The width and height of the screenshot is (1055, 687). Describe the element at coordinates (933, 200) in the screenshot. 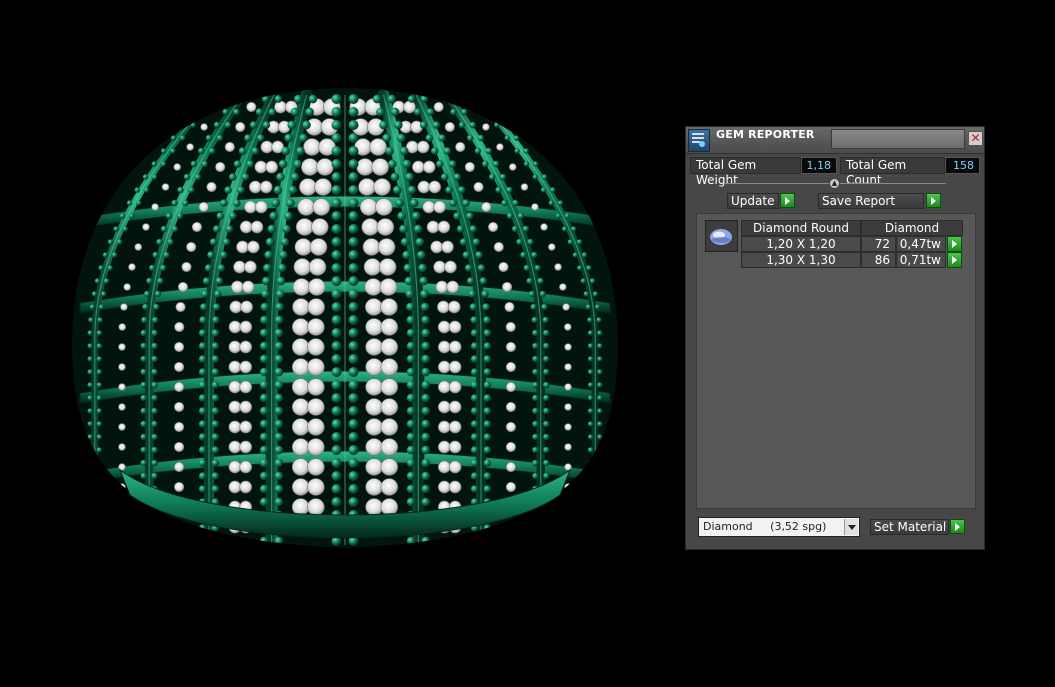

I see `save-report-play-icon` at that location.